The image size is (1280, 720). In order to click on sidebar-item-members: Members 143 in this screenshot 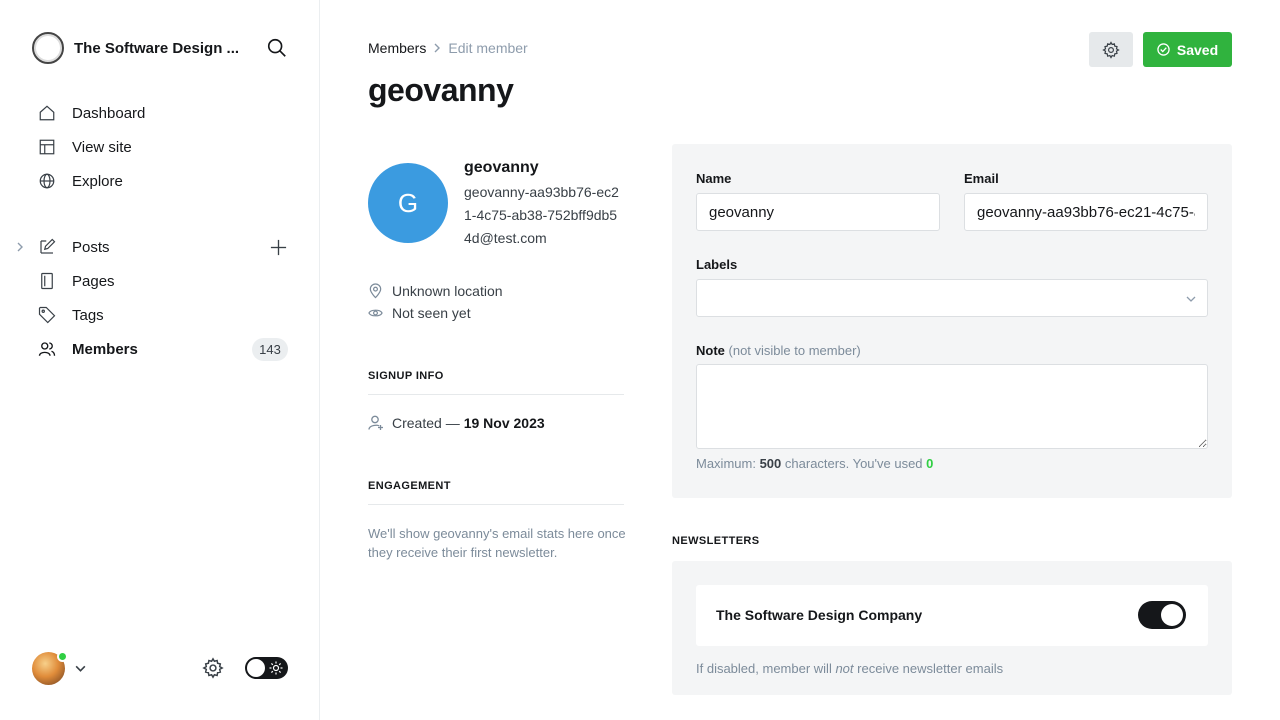, I will do `click(160, 349)`.